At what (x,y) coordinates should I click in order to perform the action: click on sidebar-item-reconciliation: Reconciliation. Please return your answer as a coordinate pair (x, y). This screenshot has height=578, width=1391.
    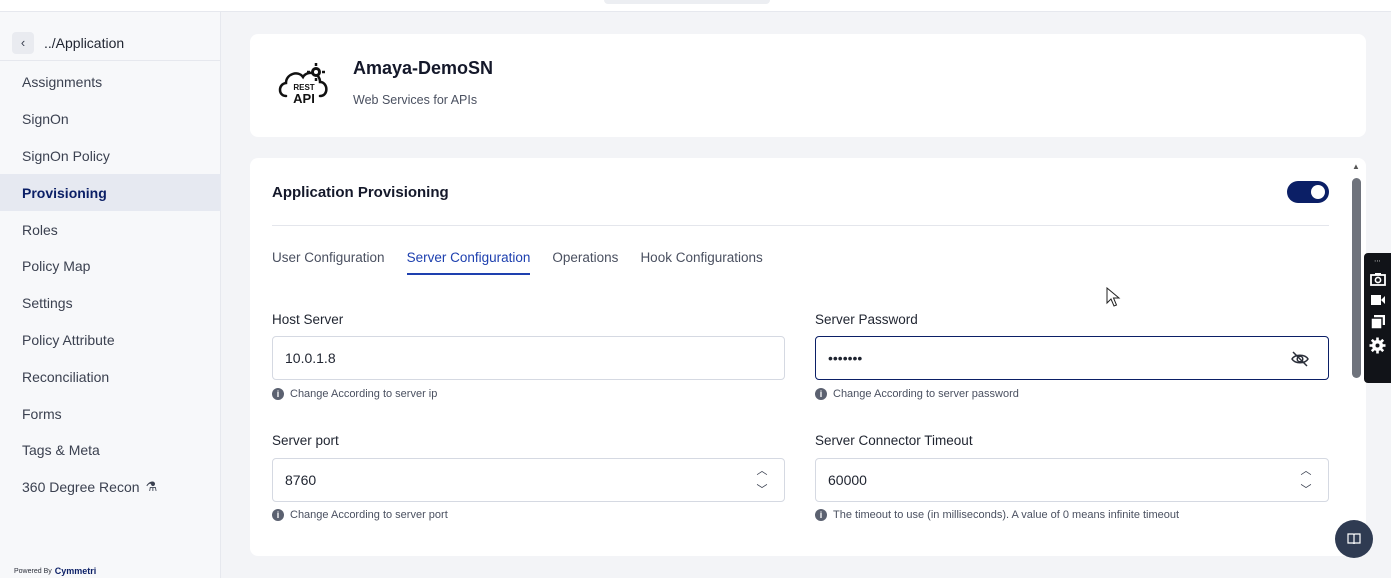
    Looking at the image, I should click on (110, 376).